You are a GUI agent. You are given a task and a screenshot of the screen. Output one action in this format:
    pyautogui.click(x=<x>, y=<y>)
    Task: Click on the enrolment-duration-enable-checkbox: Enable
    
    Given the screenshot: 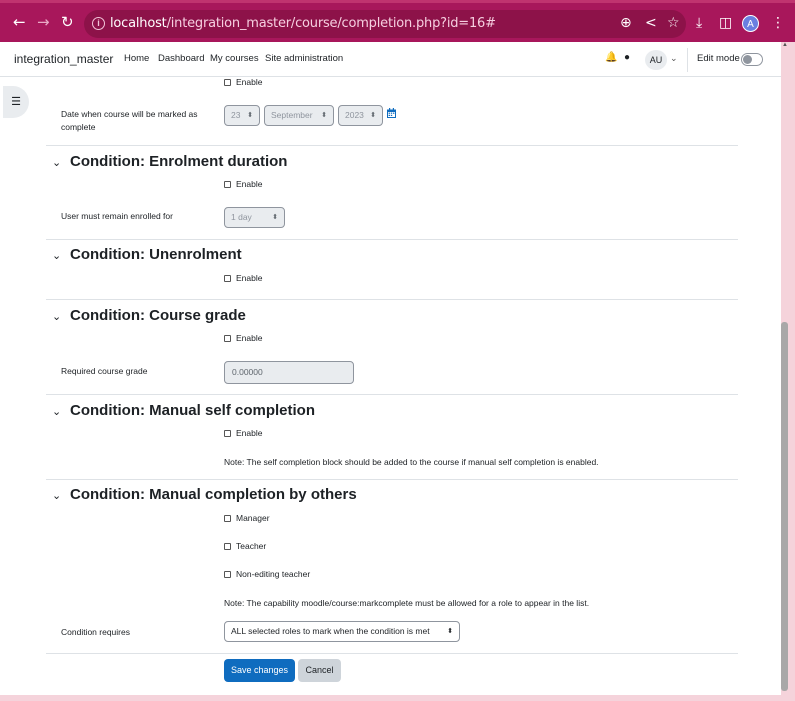 What is the action you would take?
    pyautogui.click(x=243, y=184)
    